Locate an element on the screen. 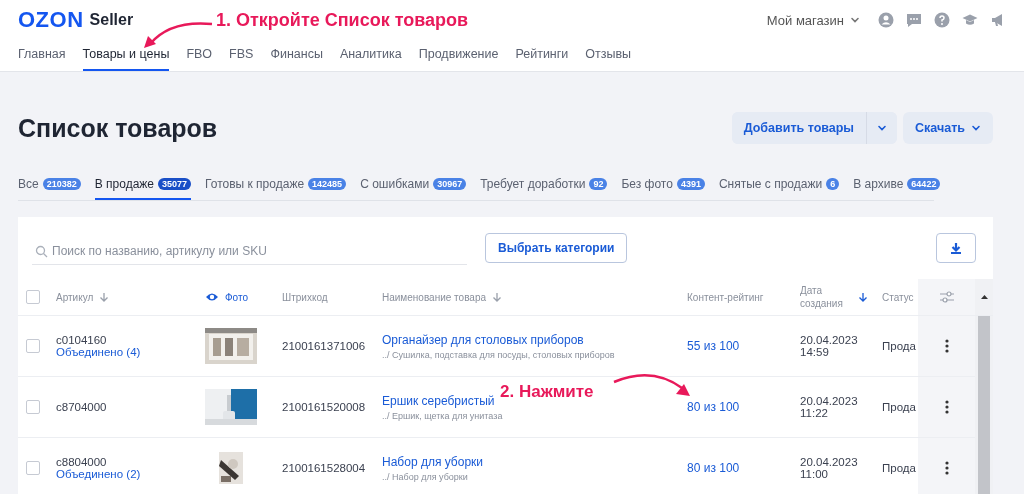 The width and height of the screenshot is (1024, 494). tab-label: В продаже is located at coordinates (124, 183).